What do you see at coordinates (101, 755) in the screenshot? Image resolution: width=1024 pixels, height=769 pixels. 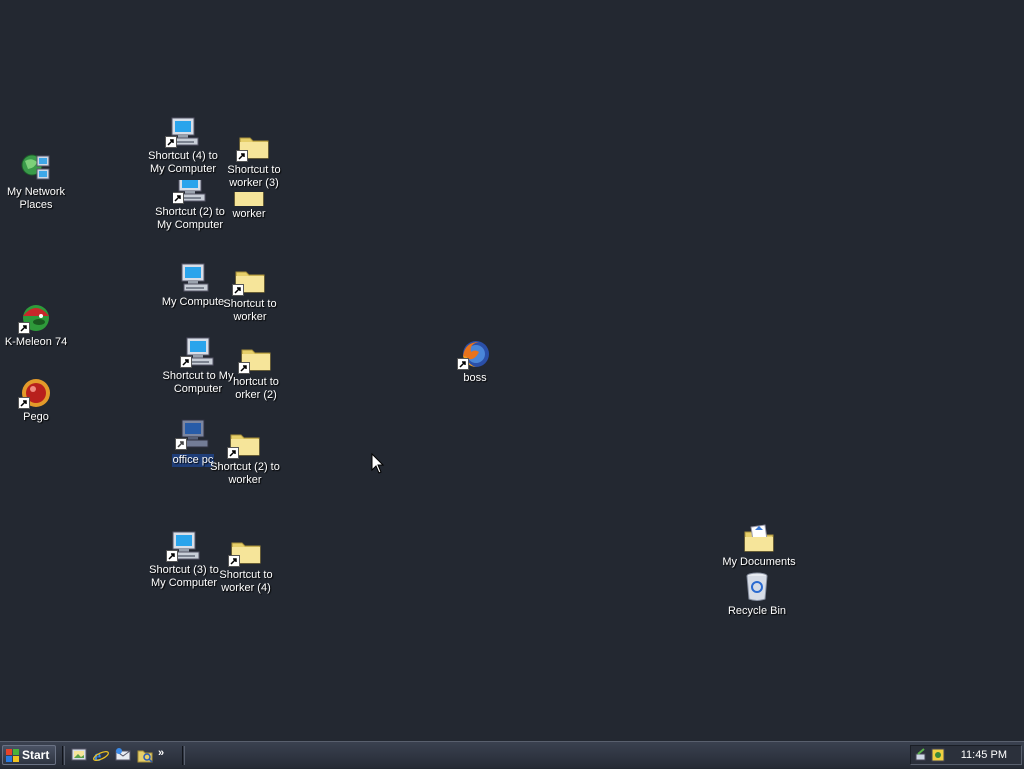 I see `internet-explorer-icon: e` at bounding box center [101, 755].